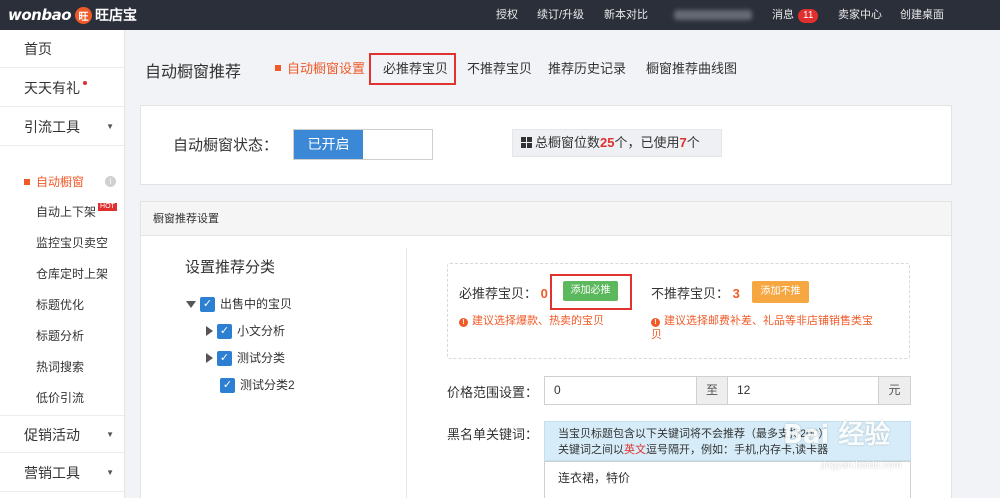 The height and width of the screenshot is (498, 1000). Describe the element at coordinates (27, 182) in the screenshot. I see `active-marker-icon` at that location.